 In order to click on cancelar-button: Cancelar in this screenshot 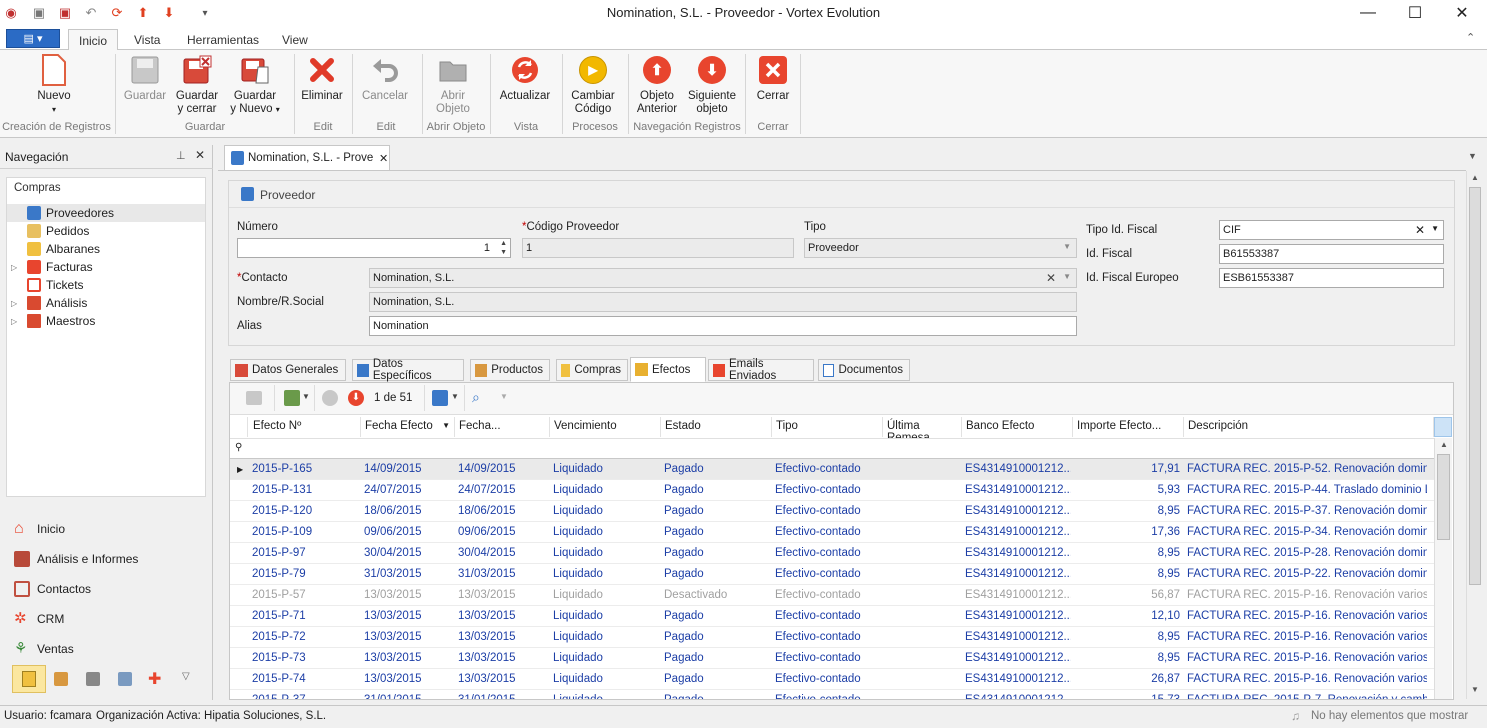, I will do `click(385, 78)`.